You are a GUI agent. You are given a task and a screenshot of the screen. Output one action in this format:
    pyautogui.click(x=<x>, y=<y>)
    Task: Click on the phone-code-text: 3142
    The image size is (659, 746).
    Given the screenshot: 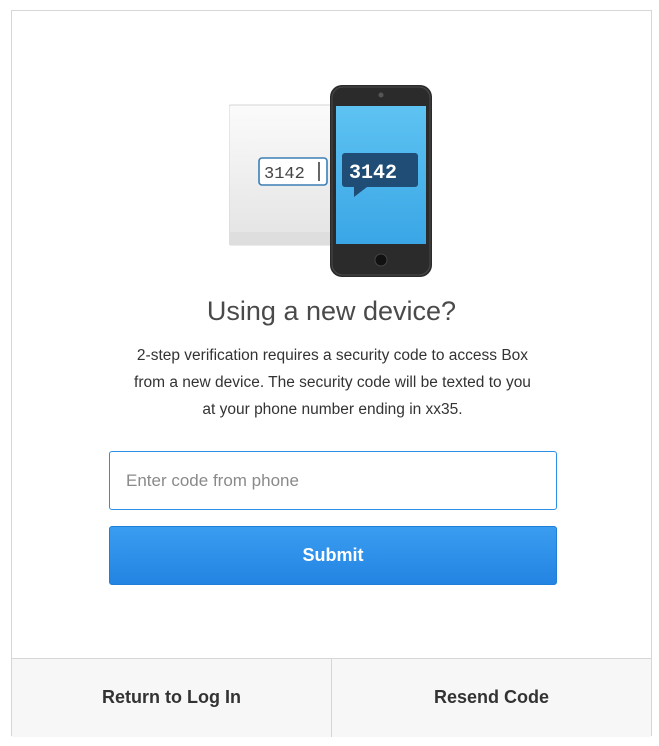 What is the action you would take?
    pyautogui.click(x=373, y=173)
    